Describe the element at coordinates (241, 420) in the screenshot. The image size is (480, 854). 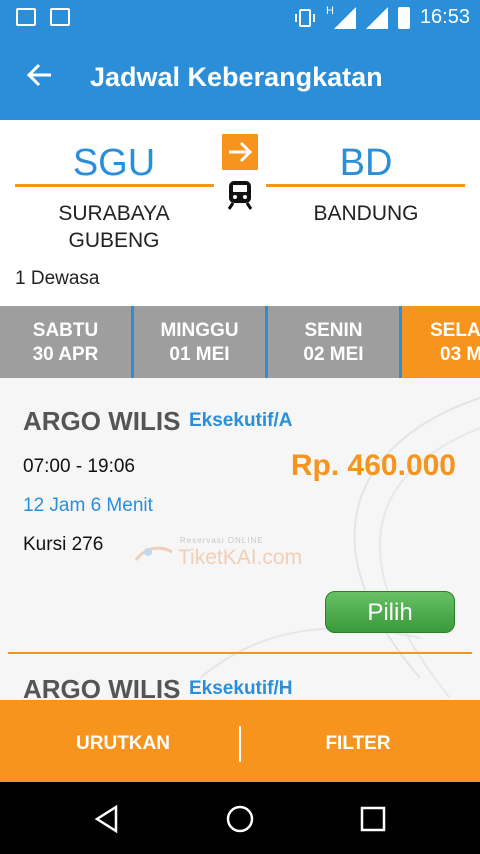
I see `train-class: Eksekutif/A` at that location.